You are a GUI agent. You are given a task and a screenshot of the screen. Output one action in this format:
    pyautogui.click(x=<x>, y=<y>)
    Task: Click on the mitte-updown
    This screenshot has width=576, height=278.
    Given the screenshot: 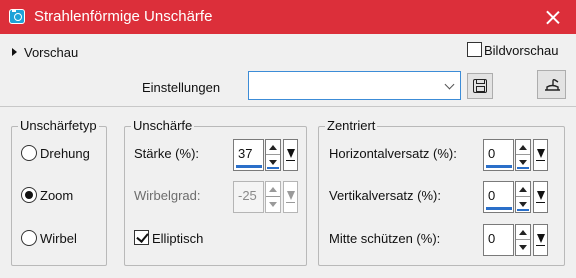 What is the action you would take?
    pyautogui.click(x=523, y=240)
    